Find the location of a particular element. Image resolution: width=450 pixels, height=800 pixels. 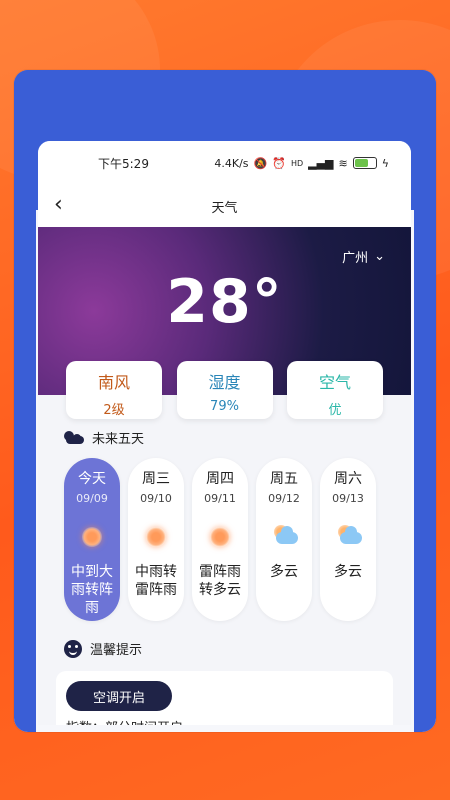

forecast-day-today: 今天 09/09 中到大雨转阵雨 is located at coordinates (92, 539).